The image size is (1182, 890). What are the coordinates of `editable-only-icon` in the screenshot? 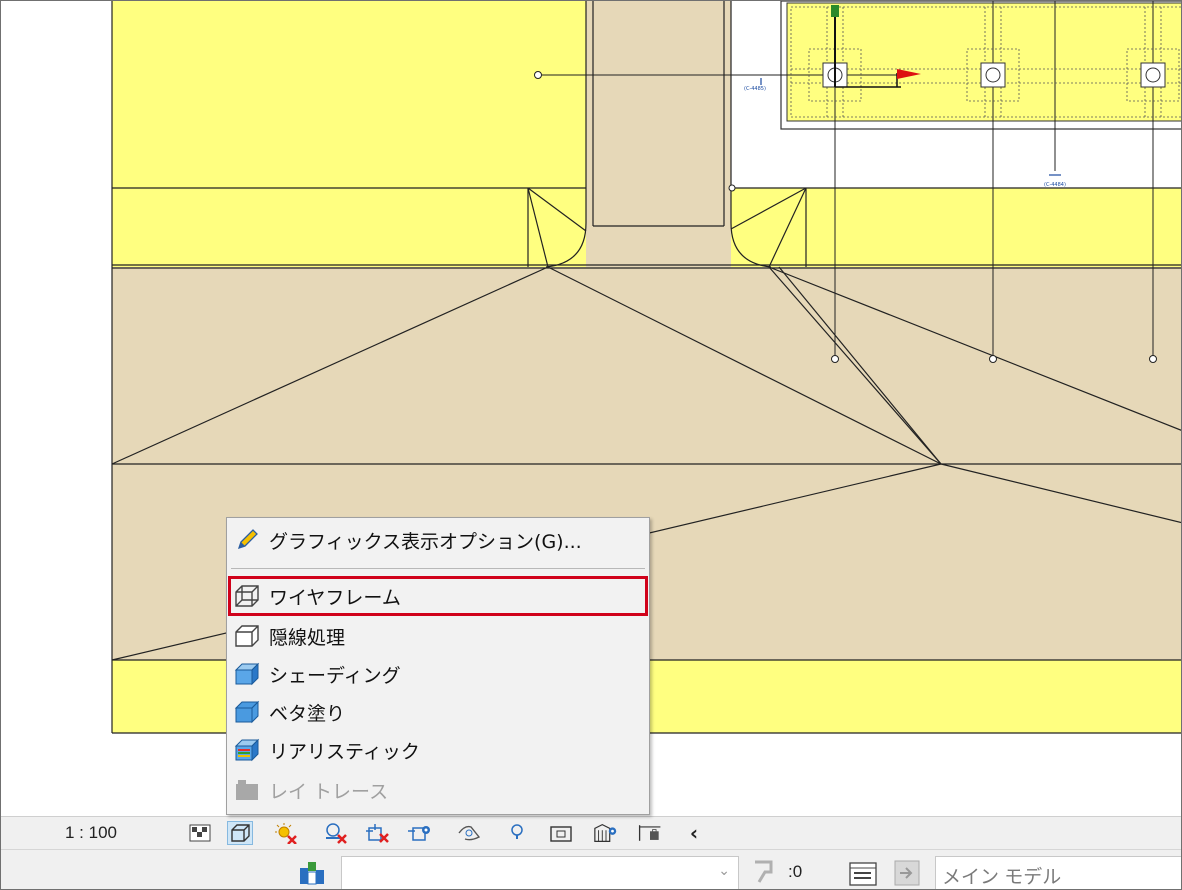 It's located at (765, 873).